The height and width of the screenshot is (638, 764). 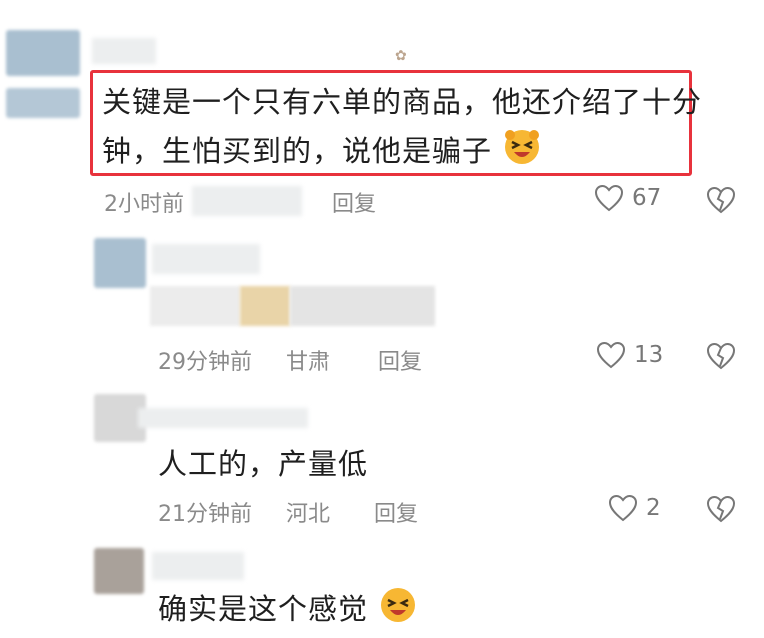 I want to click on decorative-mark: ✿, so click(x=401, y=56).